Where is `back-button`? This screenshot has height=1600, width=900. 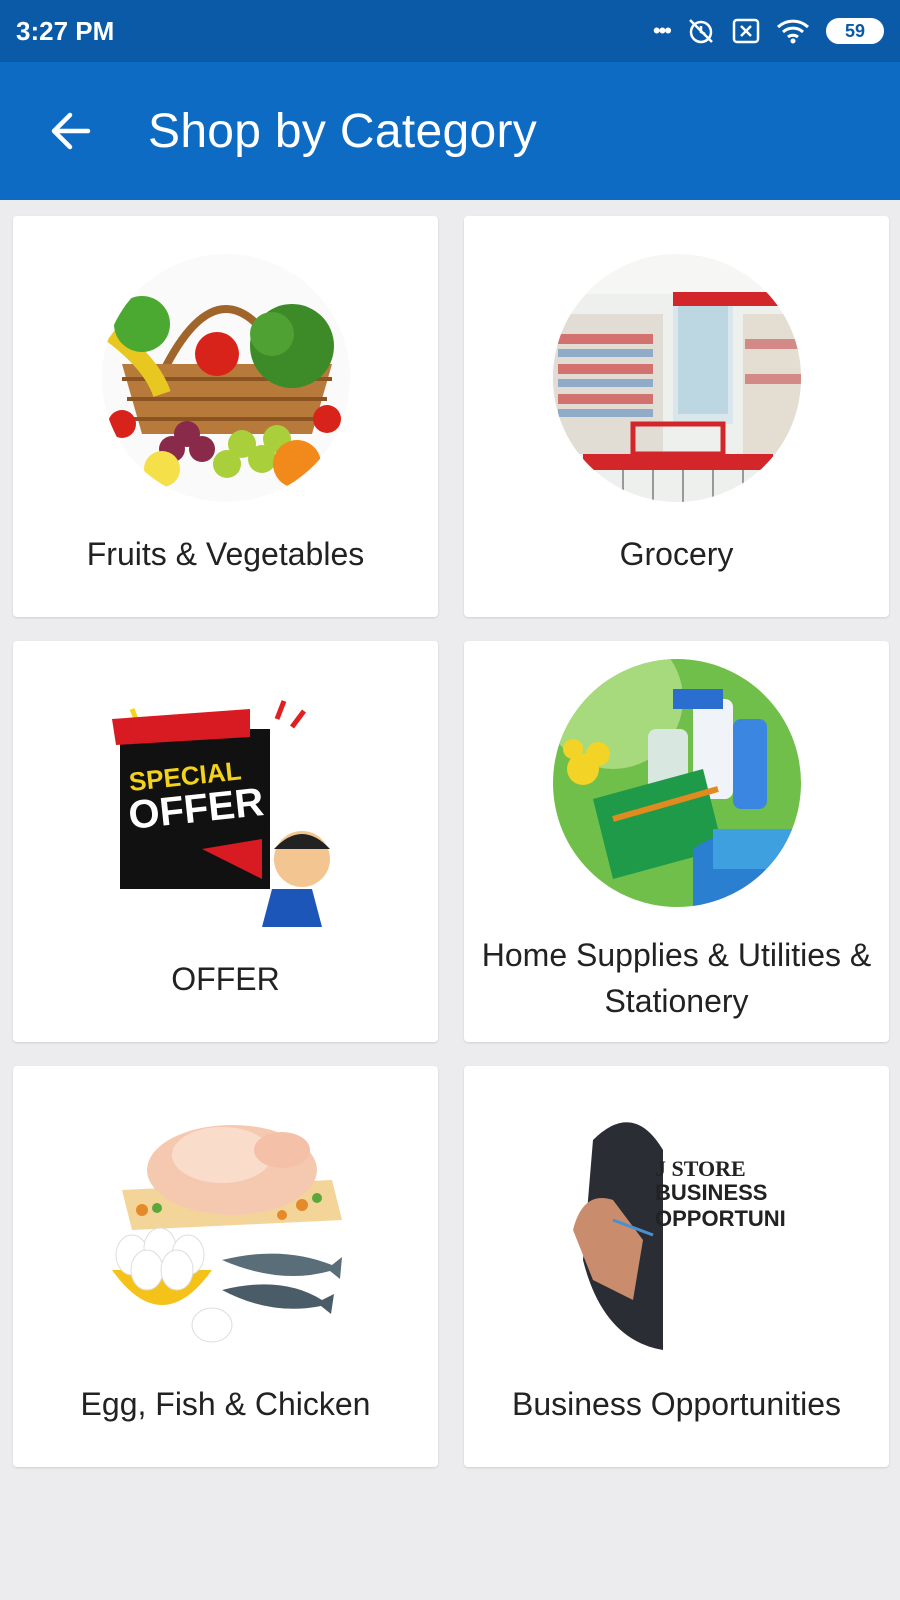 back-button is located at coordinates (70, 131).